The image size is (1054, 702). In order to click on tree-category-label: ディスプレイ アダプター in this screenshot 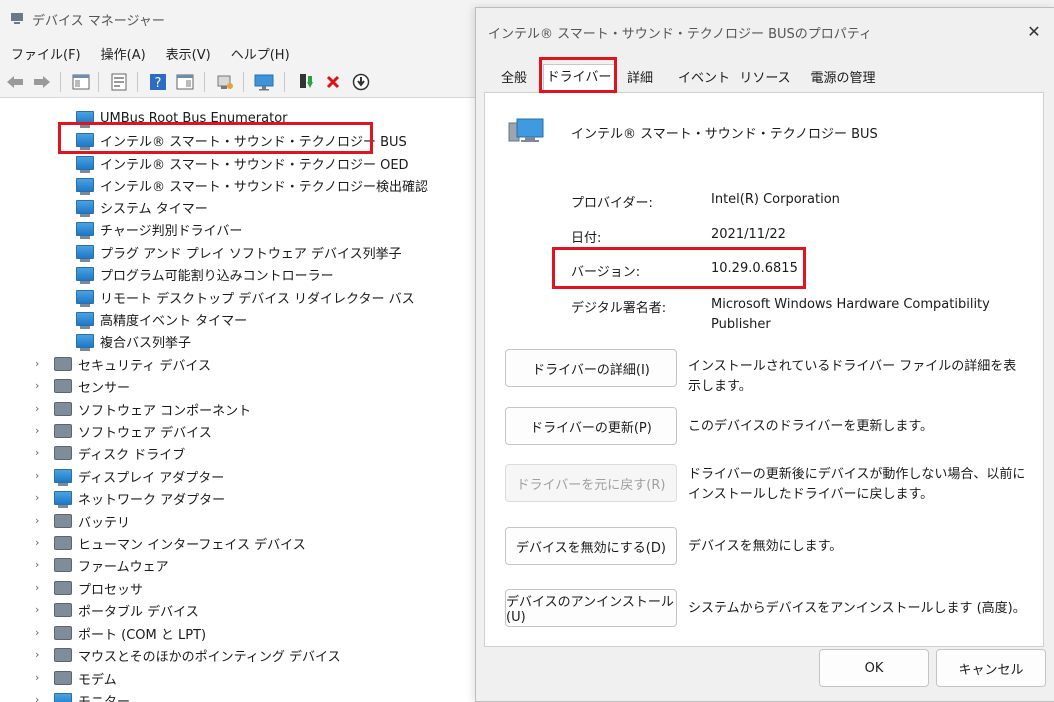, I will do `click(151, 478)`.